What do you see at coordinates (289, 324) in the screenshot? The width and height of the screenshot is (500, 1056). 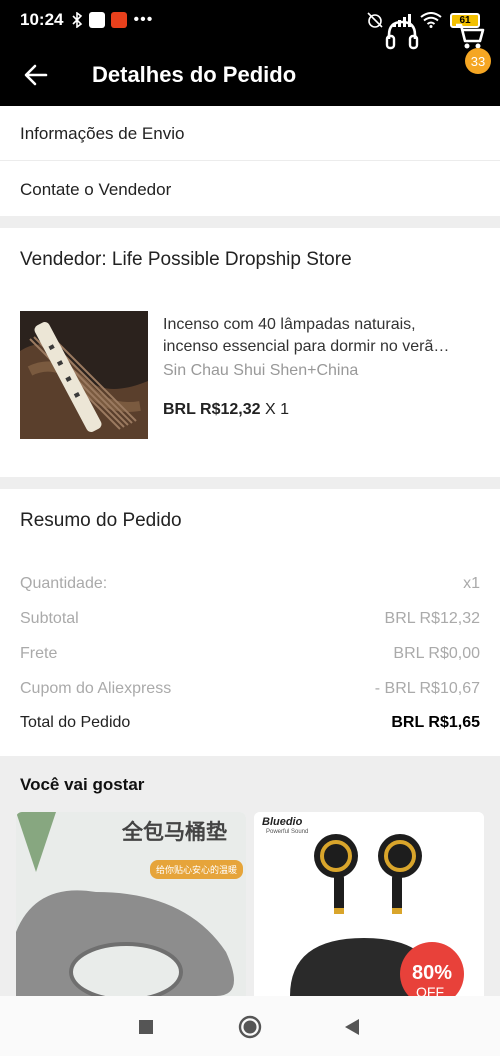 I see `product-title-line-1: Incenso com 40 lâmpadas naturais,` at bounding box center [289, 324].